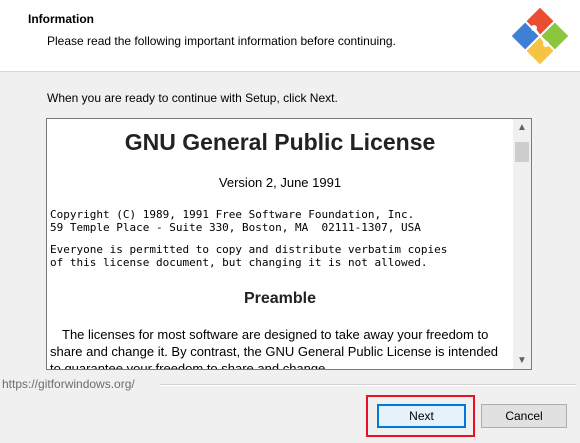  Describe the element at coordinates (61, 19) in the screenshot. I see `page-title: Information` at that location.